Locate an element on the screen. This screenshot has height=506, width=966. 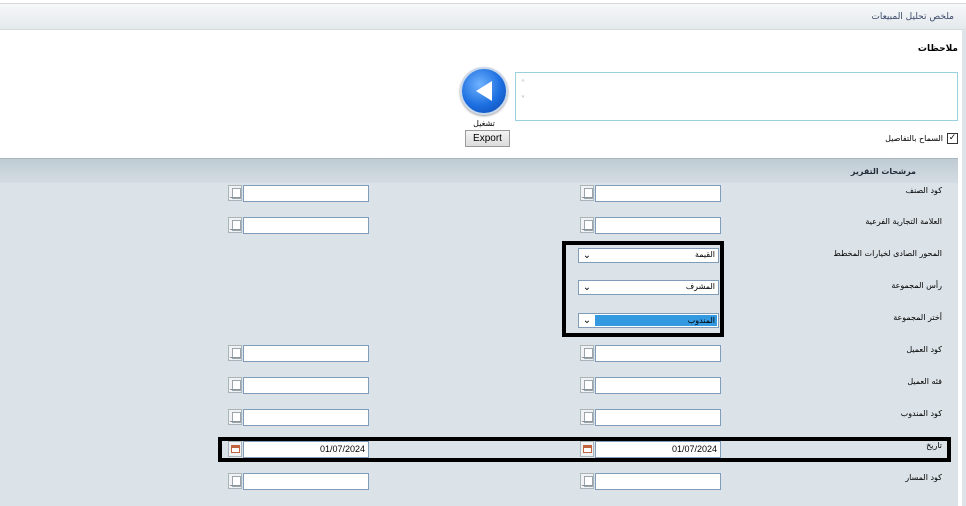
item-code-from-lookup-icon is located at coordinates (235, 193).